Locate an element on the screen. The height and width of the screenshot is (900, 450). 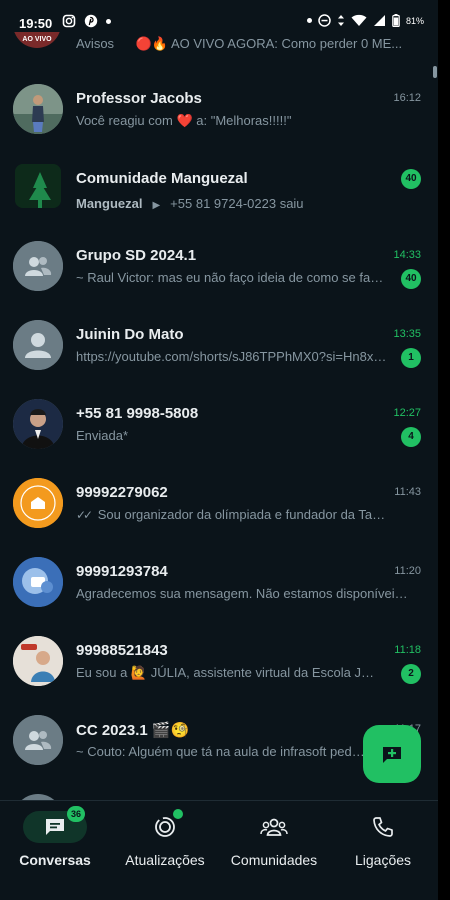
chats-icon is located at coordinates (55, 827).